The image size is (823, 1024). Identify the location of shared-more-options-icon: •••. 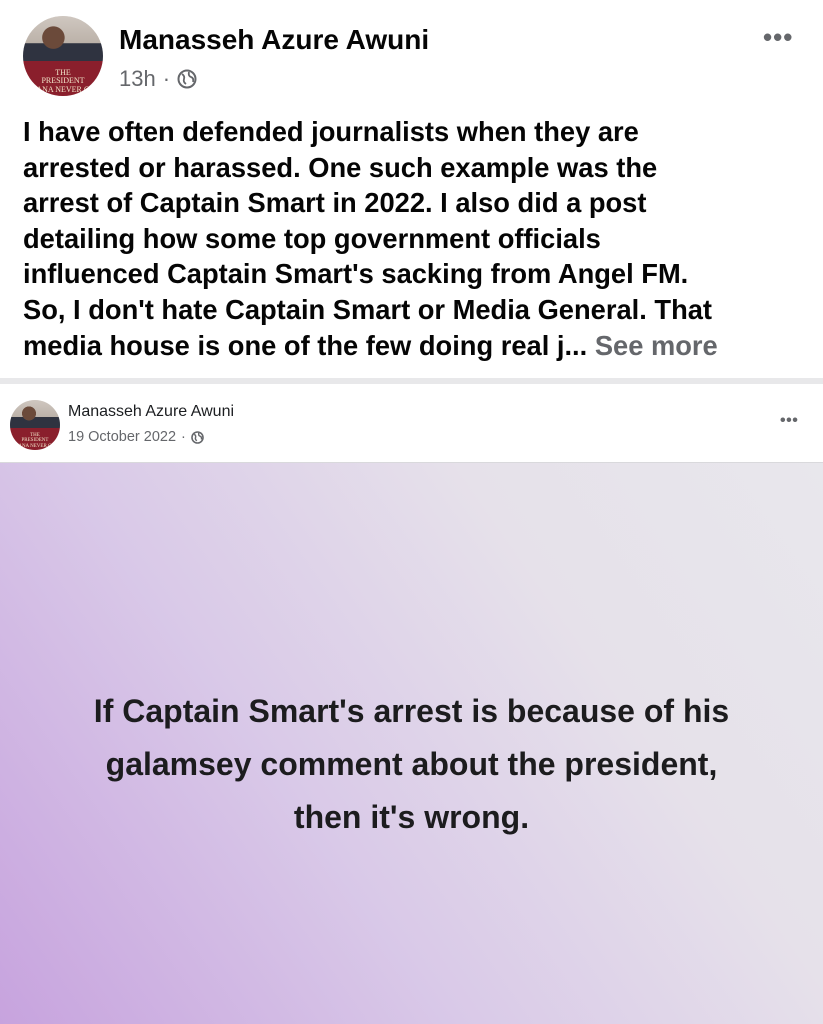
(789, 421).